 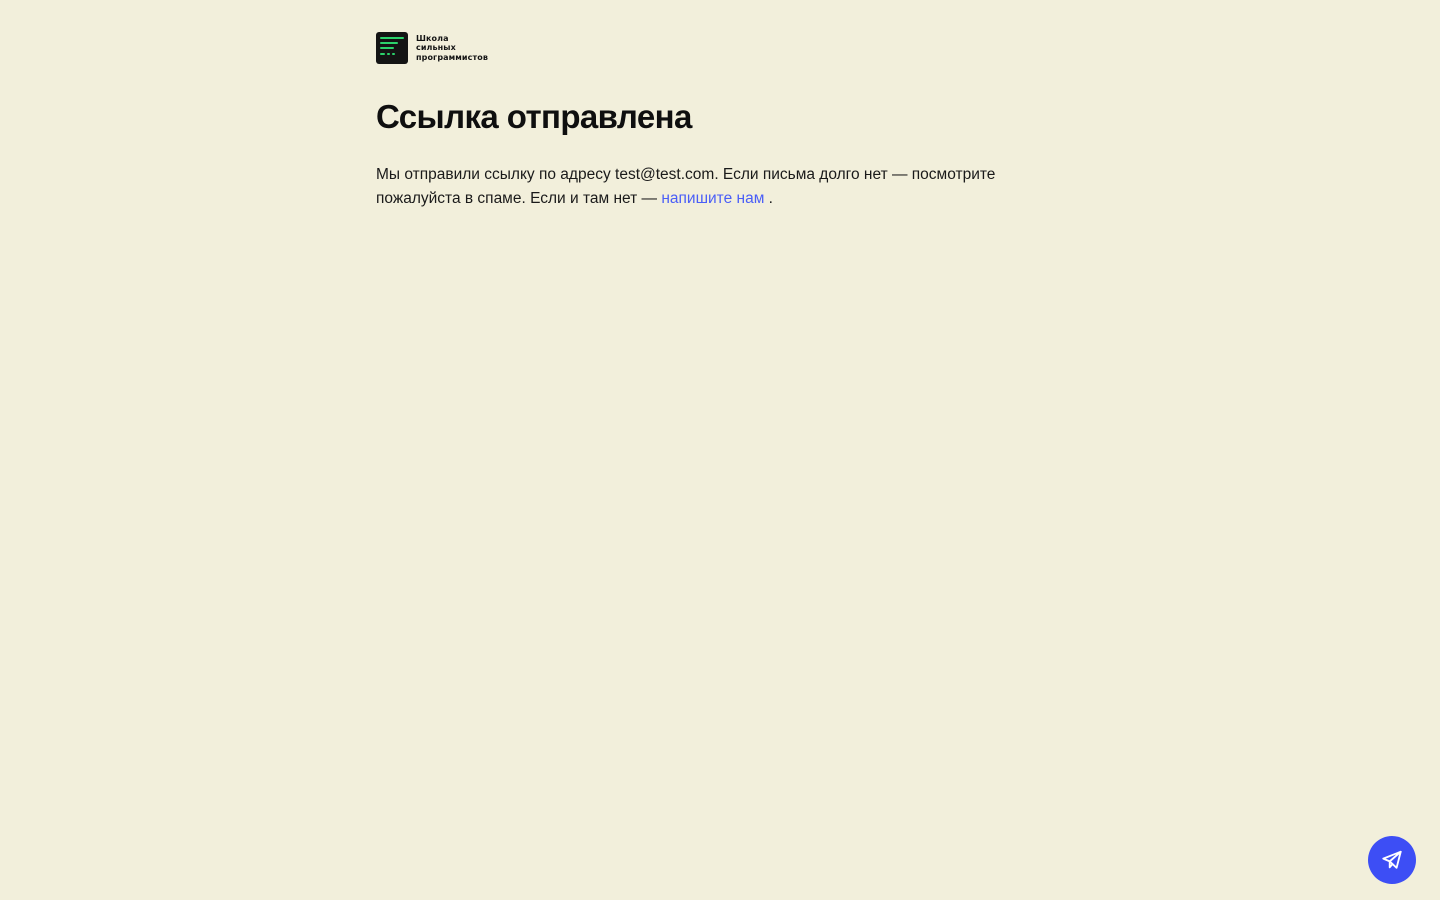 What do you see at coordinates (712, 198) in the screenshot?
I see `contact-us-link: напишите нам` at bounding box center [712, 198].